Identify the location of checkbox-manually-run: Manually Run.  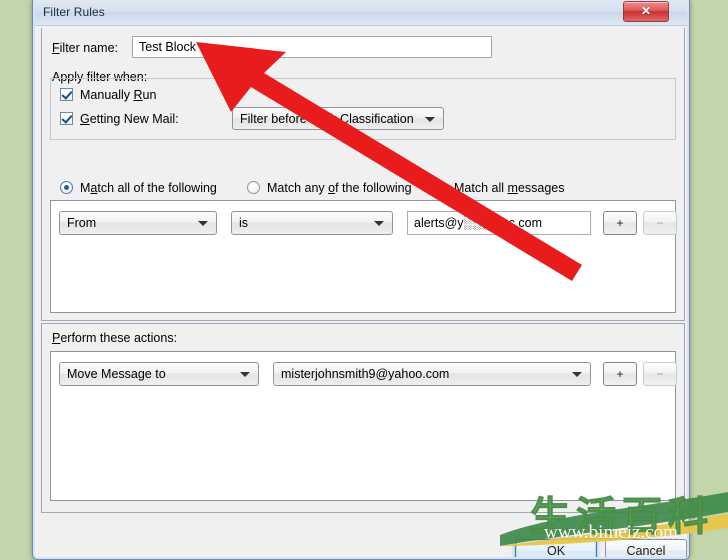
(108, 95).